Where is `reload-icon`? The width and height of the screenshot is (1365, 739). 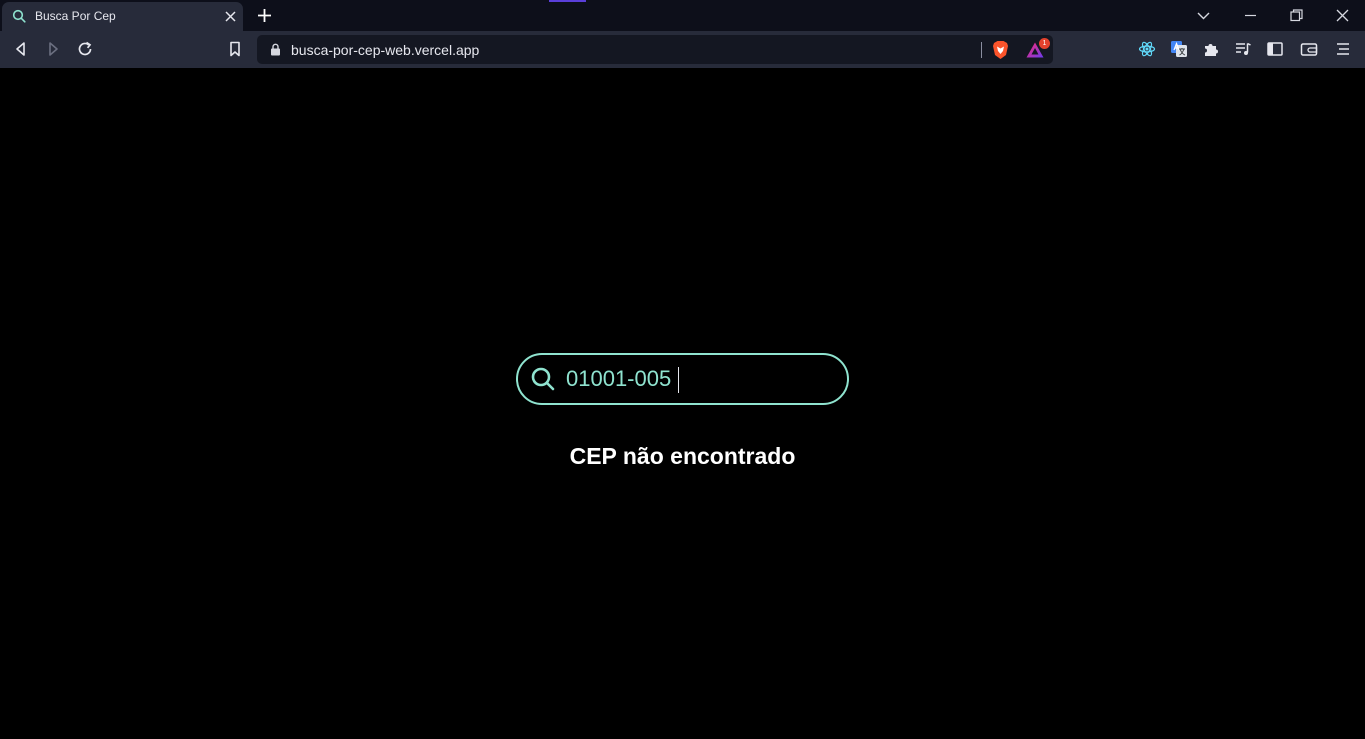
reload-icon is located at coordinates (85, 49).